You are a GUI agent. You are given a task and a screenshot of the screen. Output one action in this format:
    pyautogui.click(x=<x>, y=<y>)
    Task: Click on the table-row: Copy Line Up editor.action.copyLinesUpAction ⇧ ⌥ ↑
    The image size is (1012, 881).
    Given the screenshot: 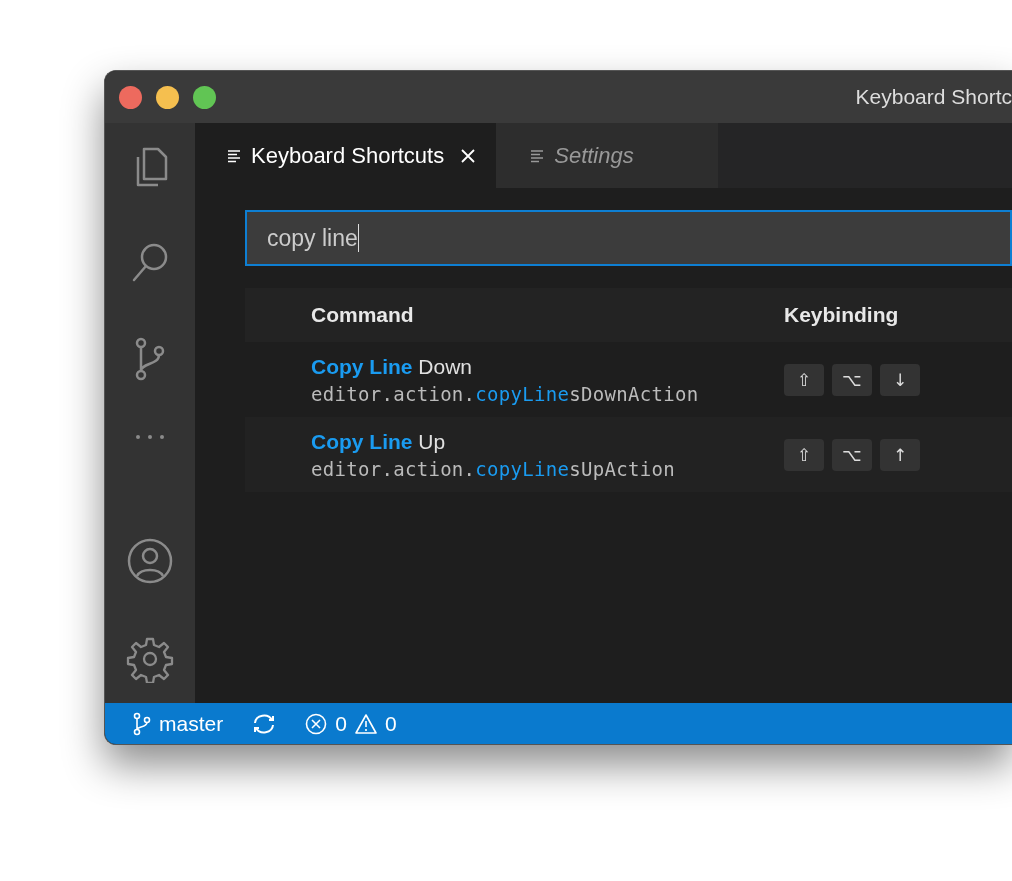 What is the action you would take?
    pyautogui.click(x=628, y=454)
    